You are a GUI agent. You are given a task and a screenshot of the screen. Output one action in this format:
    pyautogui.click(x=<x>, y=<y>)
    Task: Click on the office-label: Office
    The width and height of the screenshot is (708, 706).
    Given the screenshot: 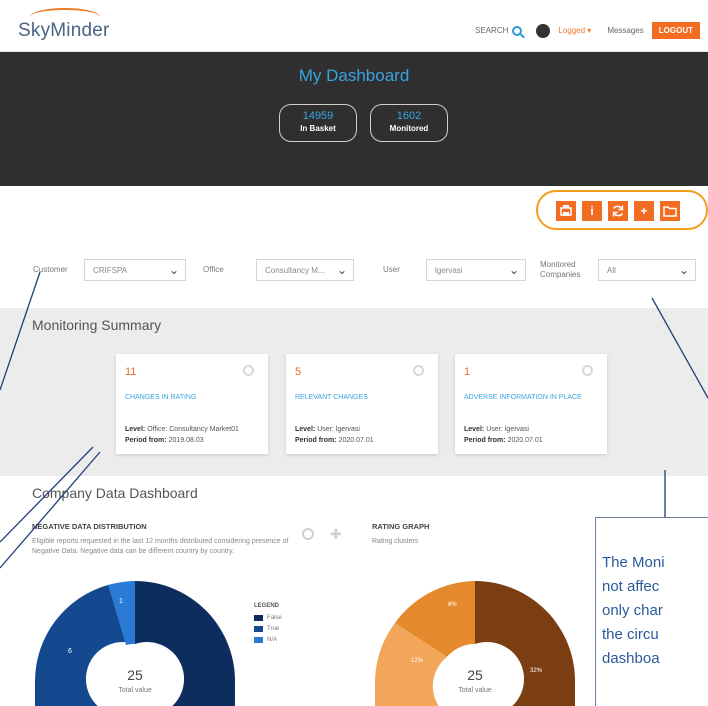 What is the action you would take?
    pyautogui.click(x=213, y=269)
    